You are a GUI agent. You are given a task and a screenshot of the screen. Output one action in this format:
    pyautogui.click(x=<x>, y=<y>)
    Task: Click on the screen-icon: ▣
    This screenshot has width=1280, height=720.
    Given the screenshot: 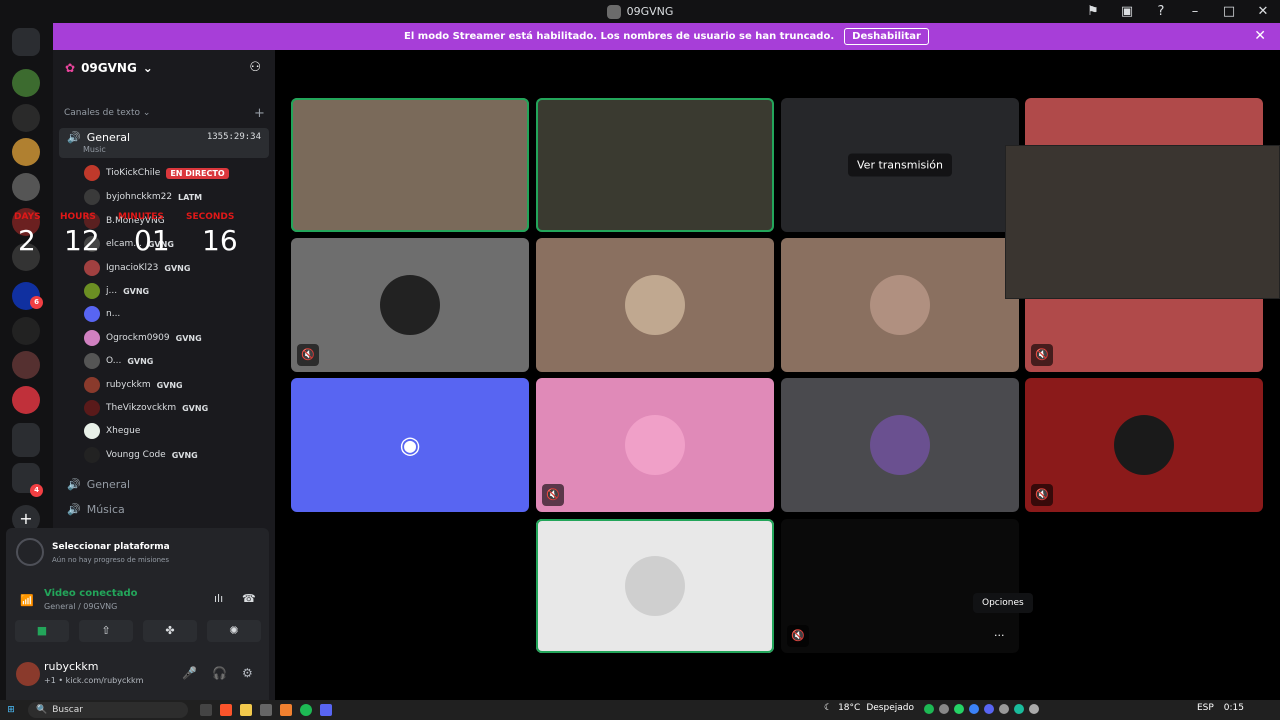 What is the action you would take?
    pyautogui.click(x=1127, y=11)
    